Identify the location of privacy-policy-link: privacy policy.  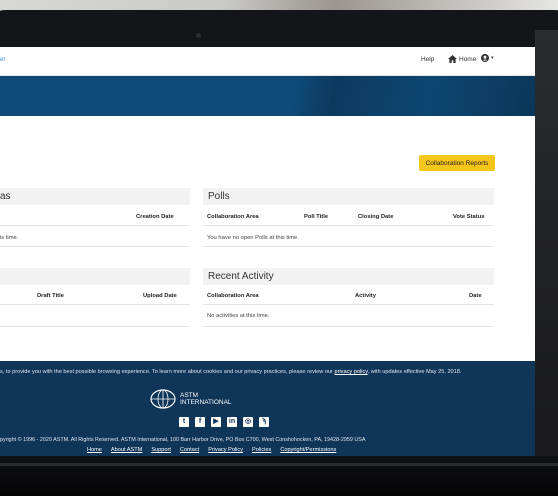
(350, 372).